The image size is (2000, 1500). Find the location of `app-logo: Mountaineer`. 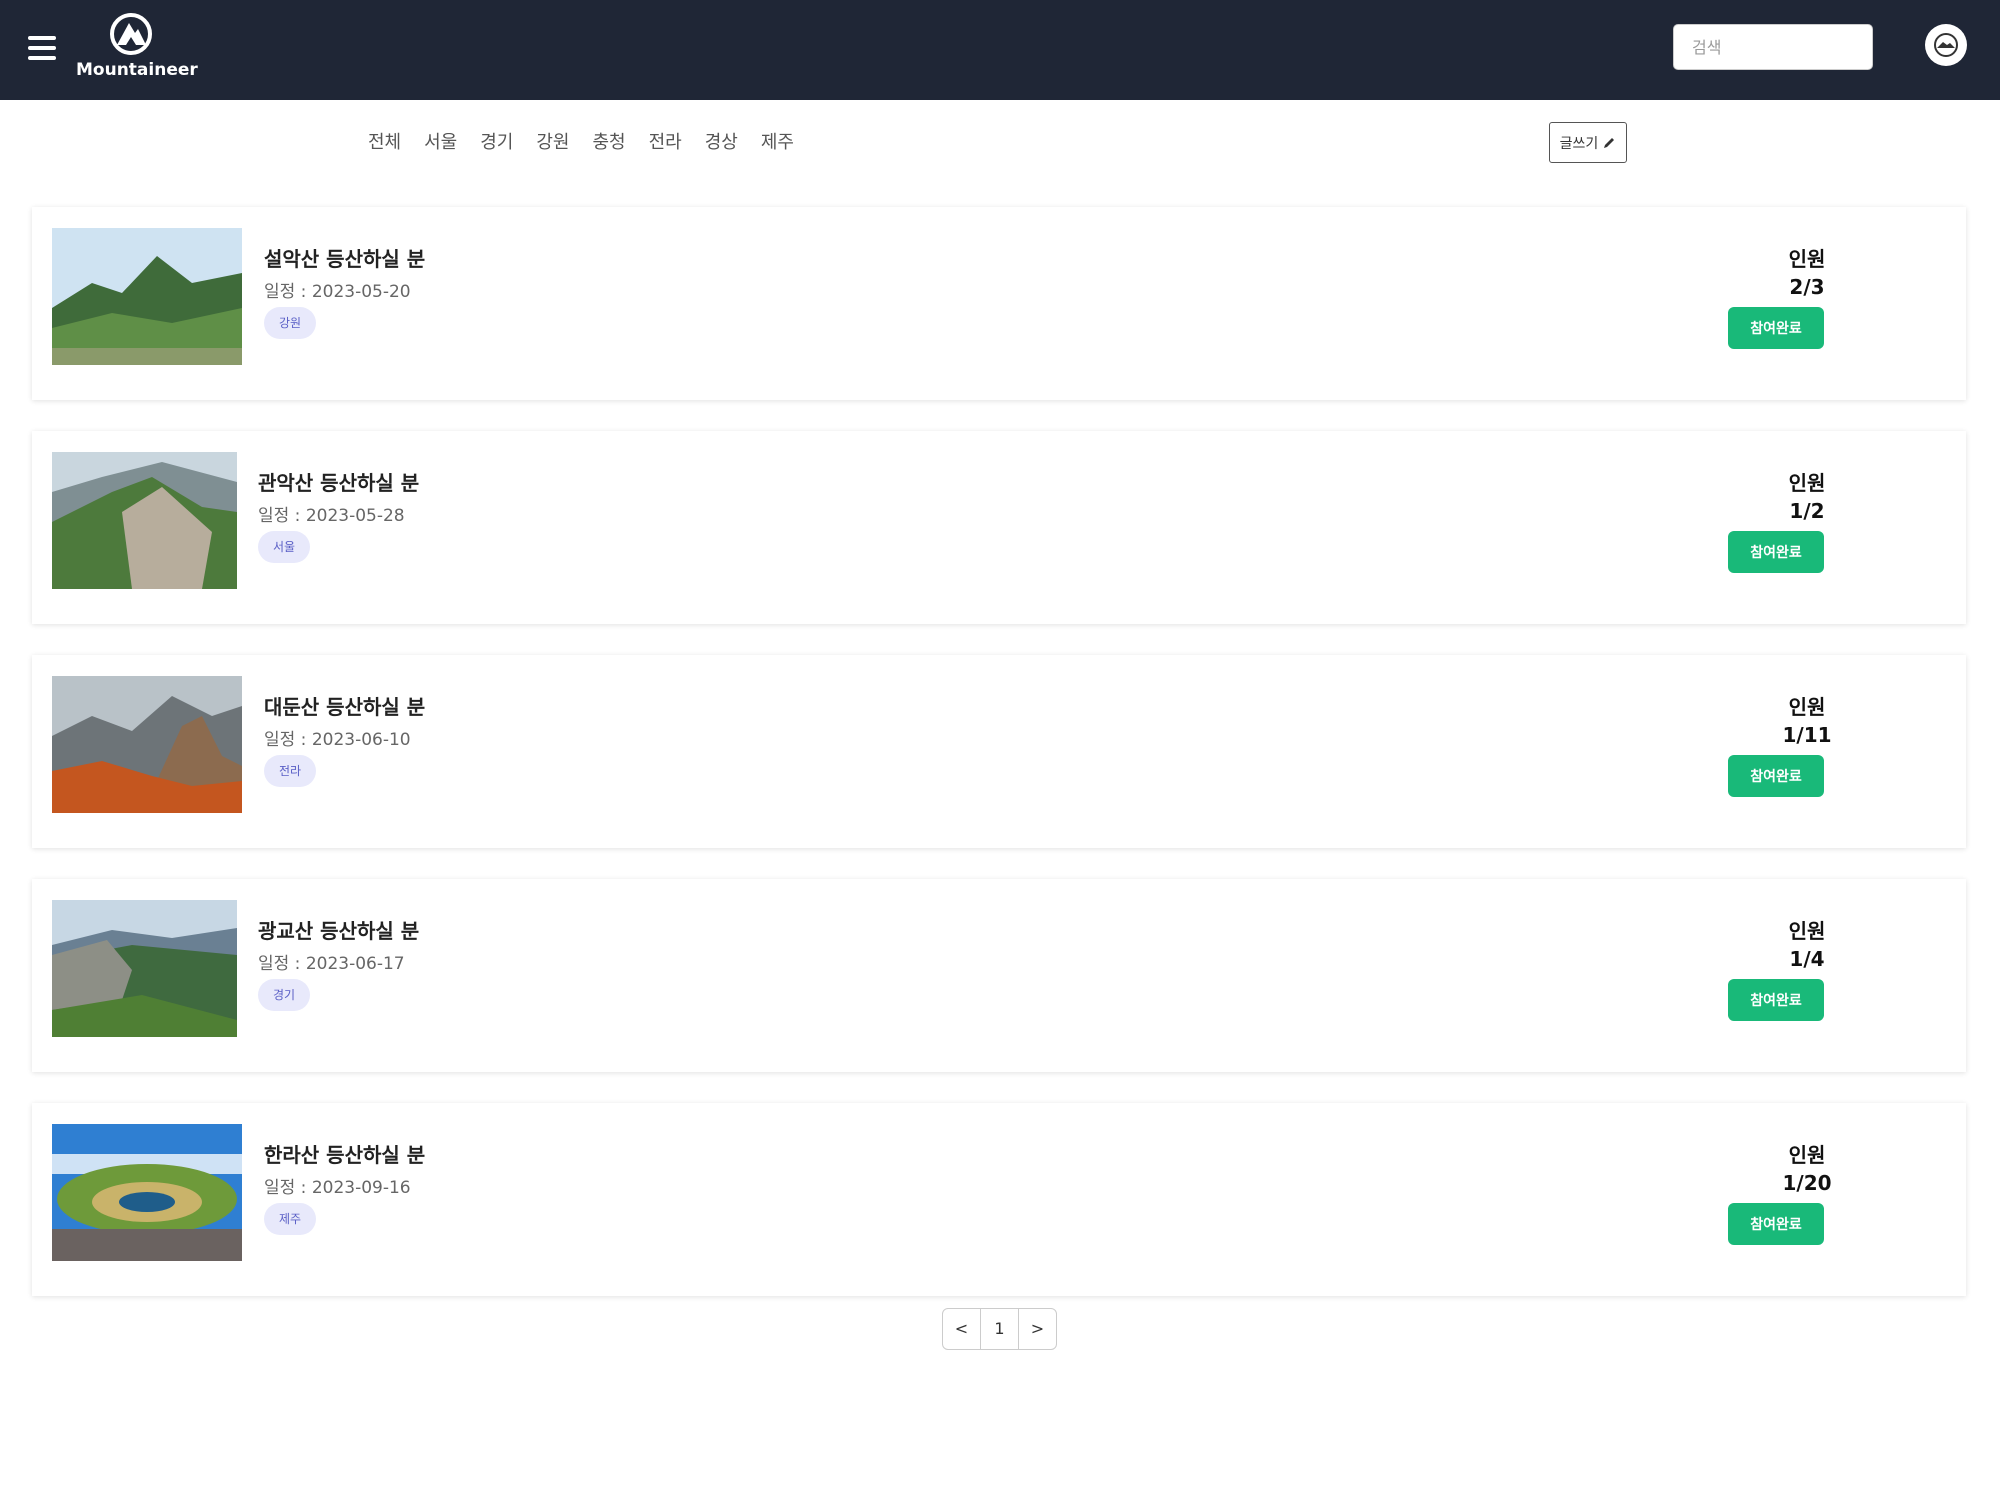

app-logo: Mountaineer is located at coordinates (137, 47).